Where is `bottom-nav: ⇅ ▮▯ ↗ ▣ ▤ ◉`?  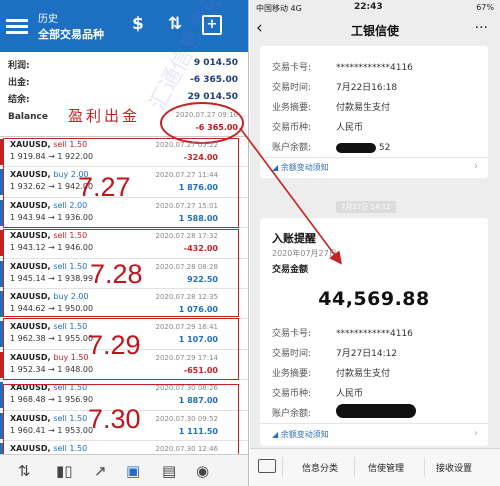 bottom-nav: ⇅ ▮▯ ↗ ▣ ▤ ◉ is located at coordinates (124, 470).